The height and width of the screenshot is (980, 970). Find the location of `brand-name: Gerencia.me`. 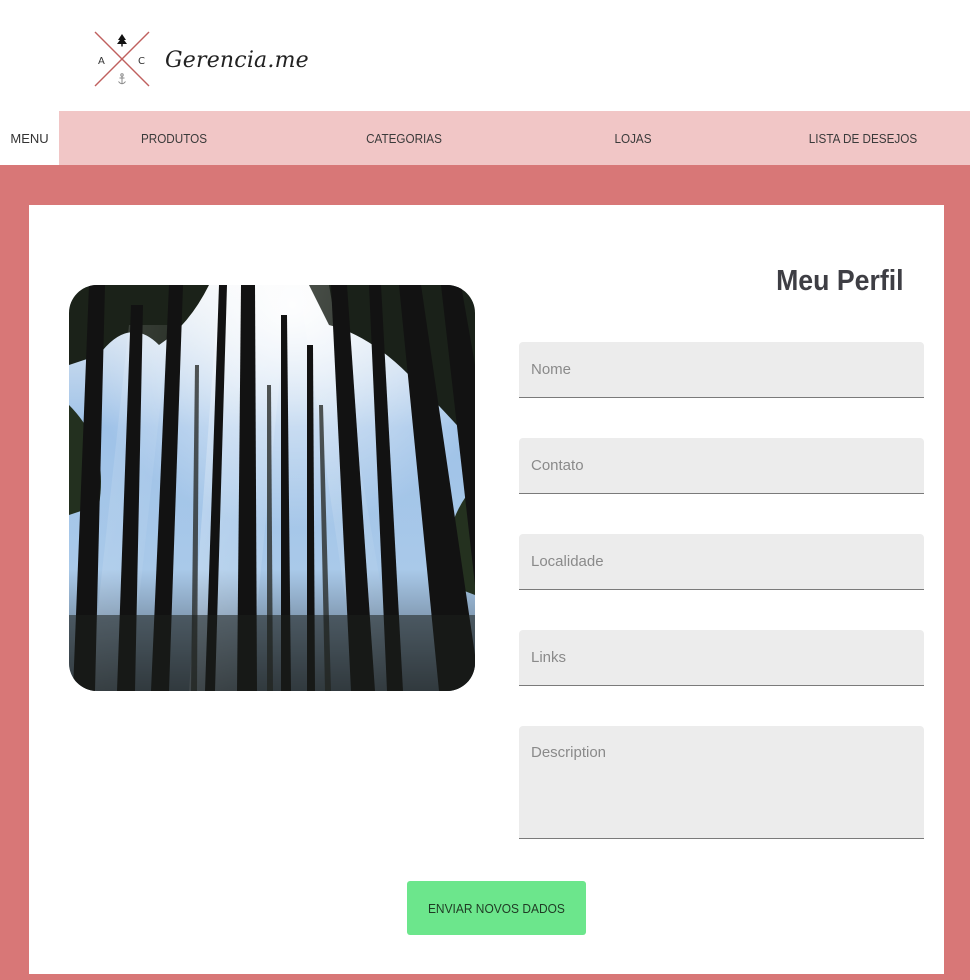

brand-name: Gerencia.me is located at coordinates (237, 60).